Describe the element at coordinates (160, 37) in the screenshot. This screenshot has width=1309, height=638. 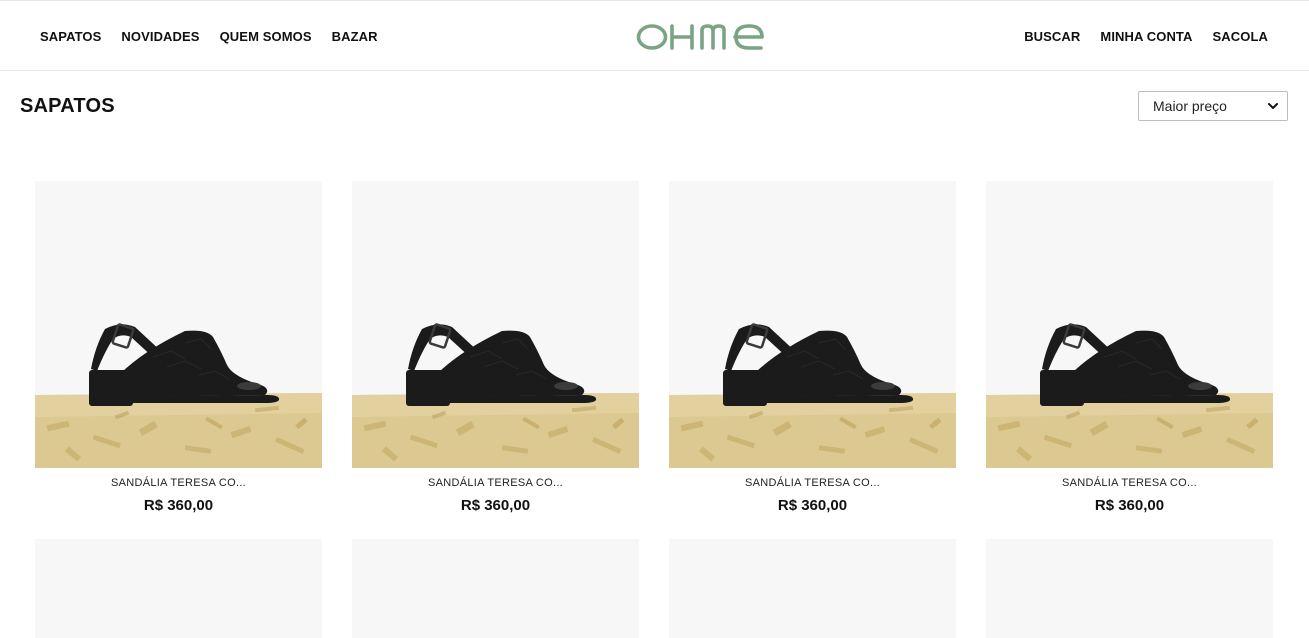
I see `nav-link-novidades: NOVIDADES` at that location.